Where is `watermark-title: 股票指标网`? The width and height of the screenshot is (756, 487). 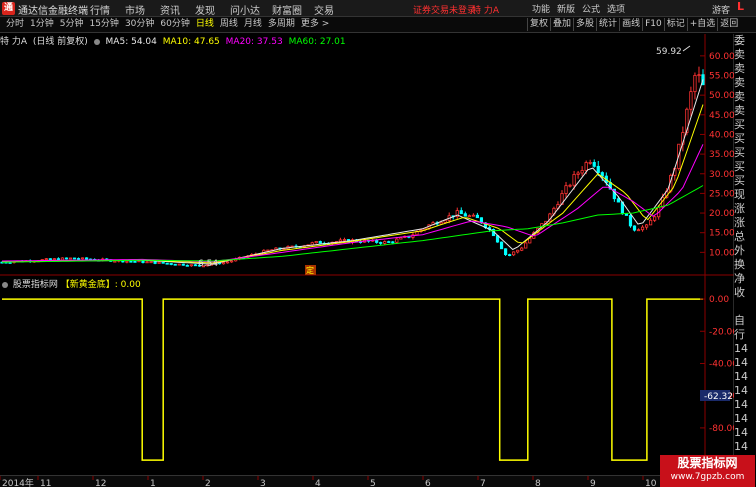 watermark-title: 股票指标网 is located at coordinates (707, 463).